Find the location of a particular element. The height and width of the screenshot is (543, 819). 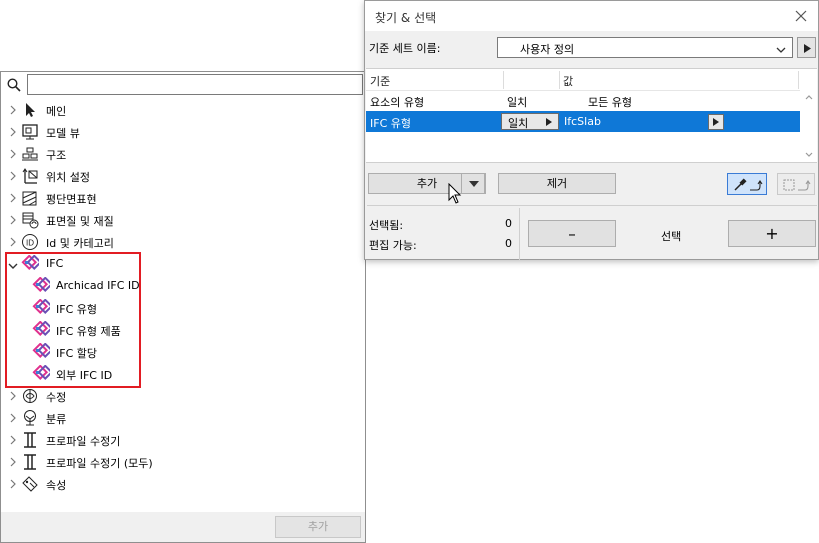

select-label: 선택 is located at coordinates (671, 236).